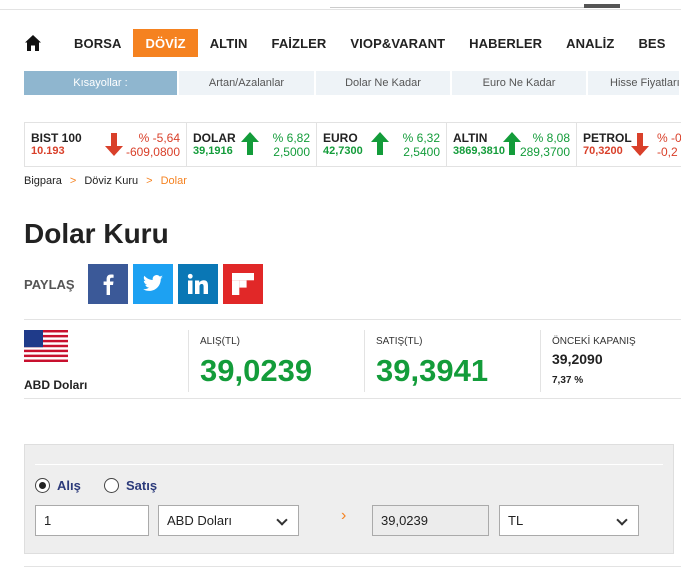  What do you see at coordinates (46, 346) in the screenshot?
I see `us-flag-icon` at bounding box center [46, 346].